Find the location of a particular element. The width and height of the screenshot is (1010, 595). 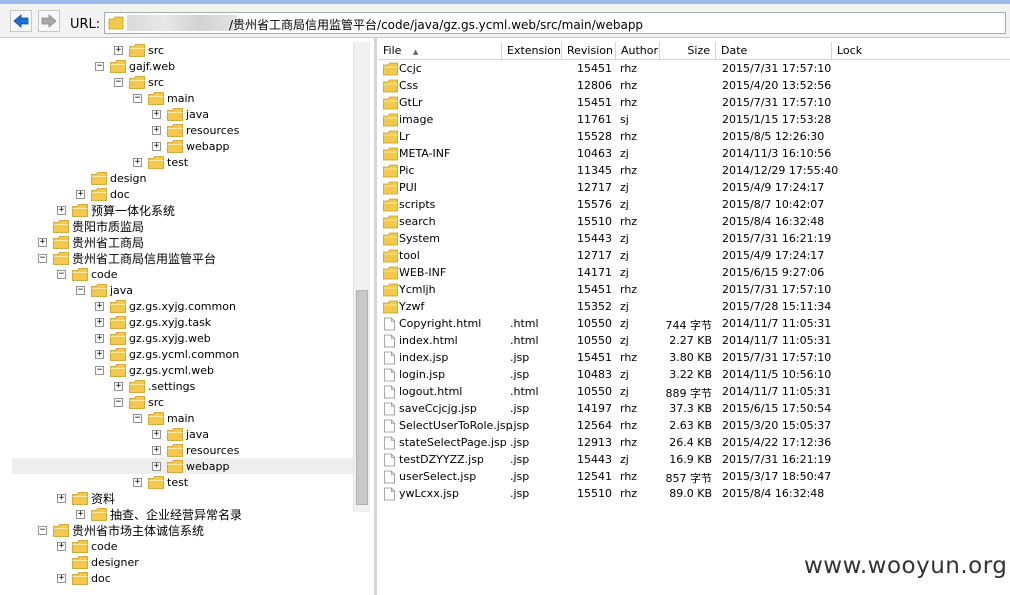

tree-node: − code is located at coordinates (87, 274).